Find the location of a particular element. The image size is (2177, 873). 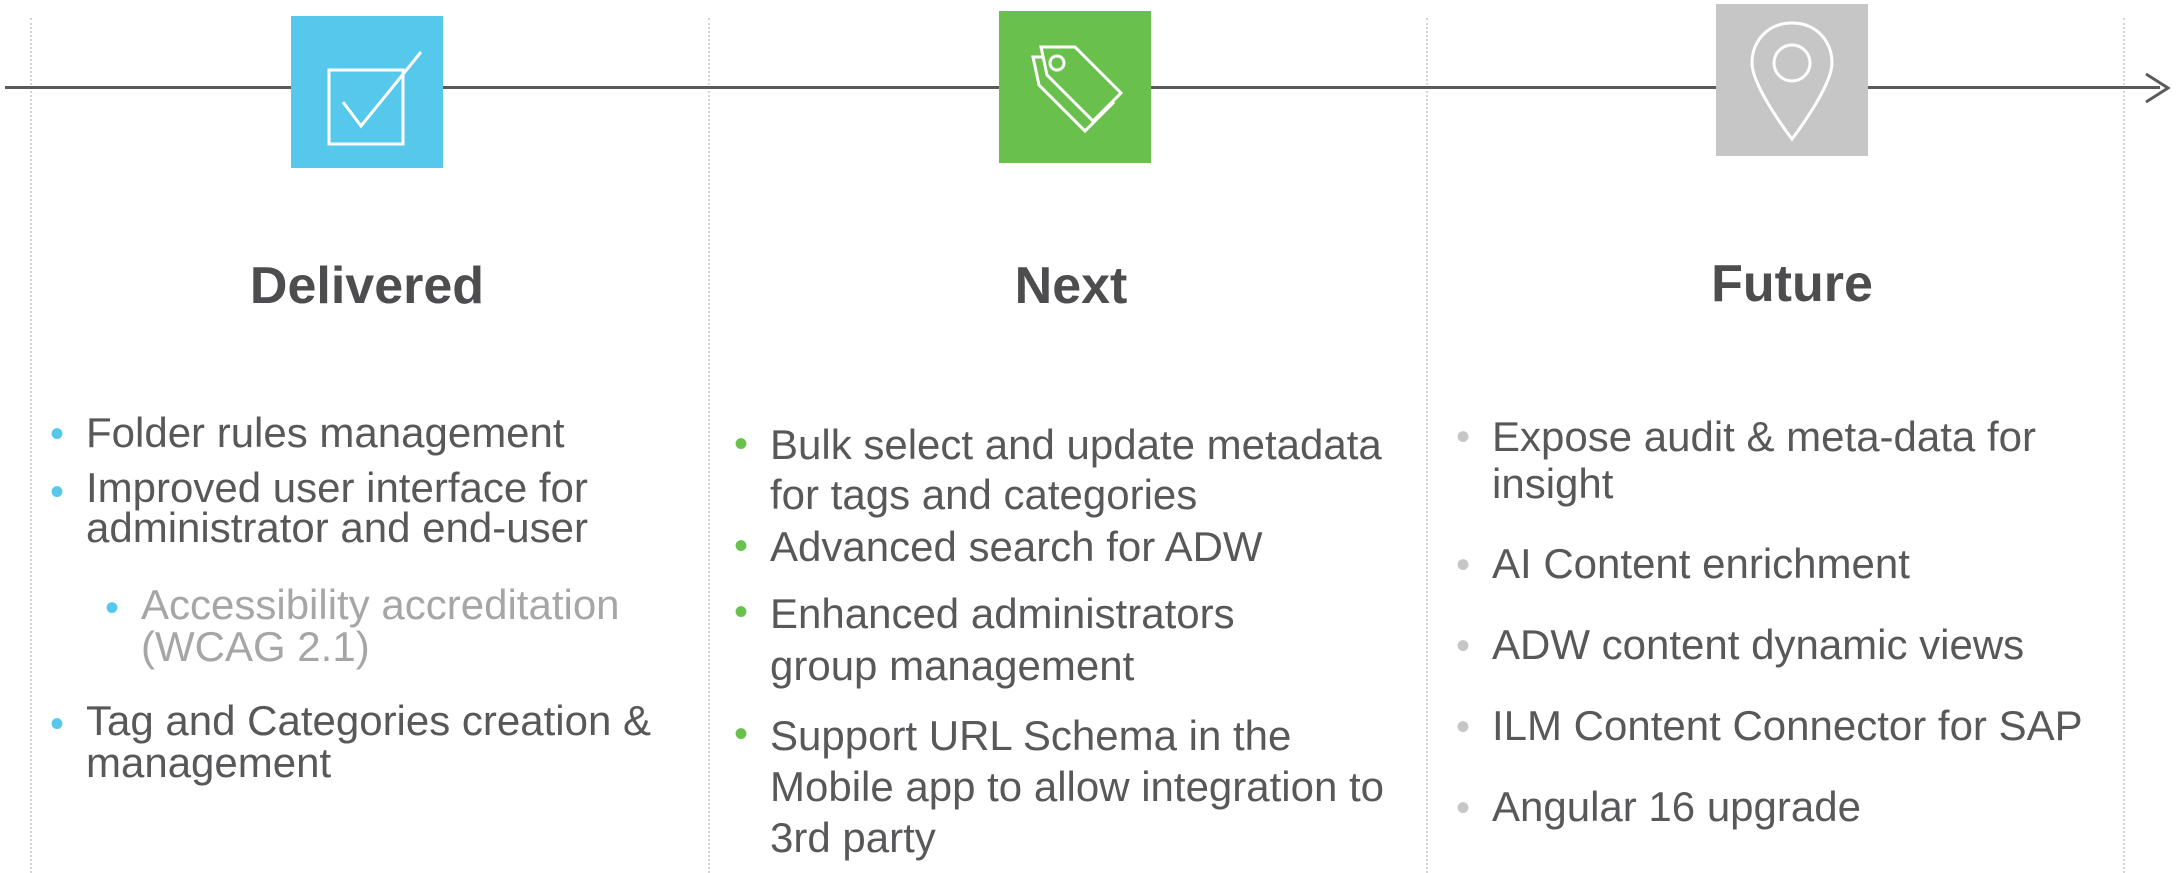

tags-icon is located at coordinates (1077, 89).